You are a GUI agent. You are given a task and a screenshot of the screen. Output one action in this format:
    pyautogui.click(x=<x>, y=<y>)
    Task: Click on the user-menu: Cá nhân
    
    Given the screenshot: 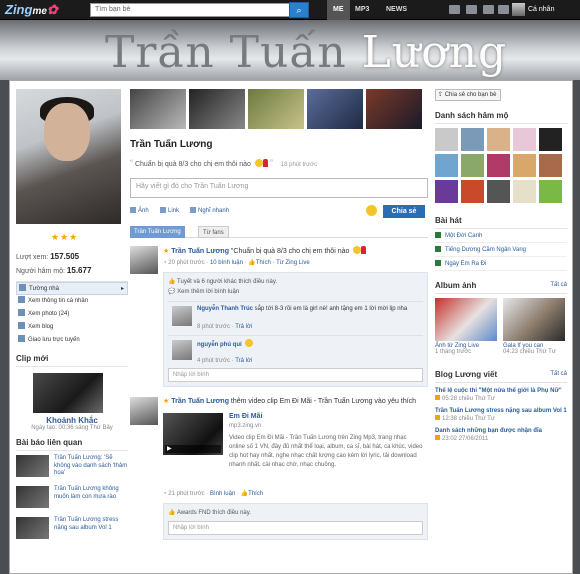 What is the action you would take?
    pyautogui.click(x=541, y=10)
    